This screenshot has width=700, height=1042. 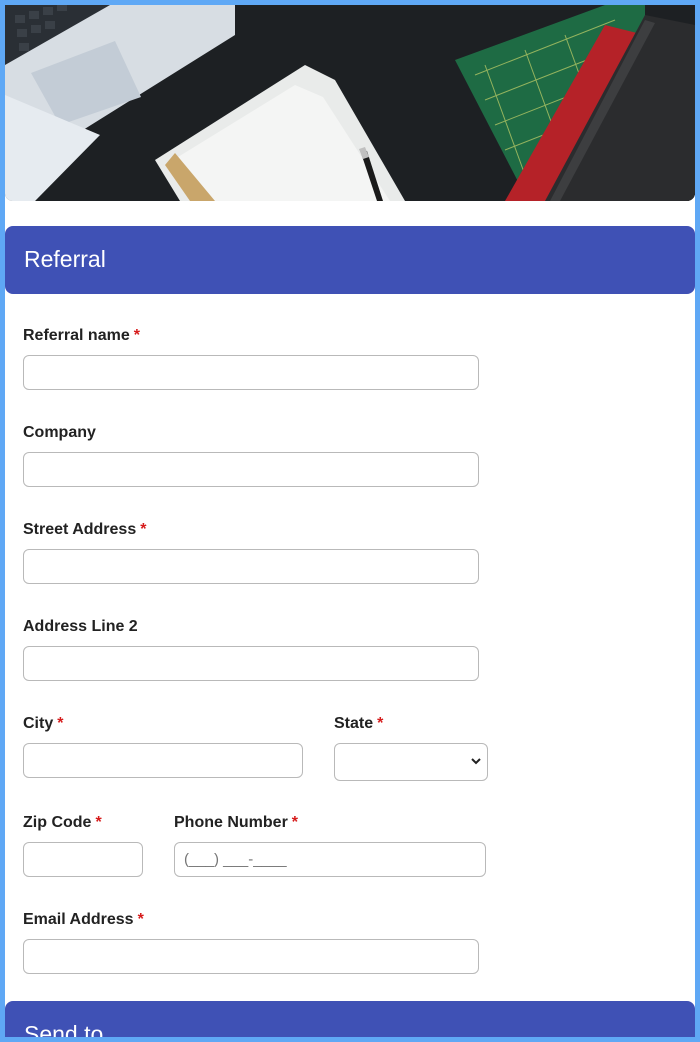 What do you see at coordinates (330, 859) in the screenshot?
I see `phone-number-input` at bounding box center [330, 859].